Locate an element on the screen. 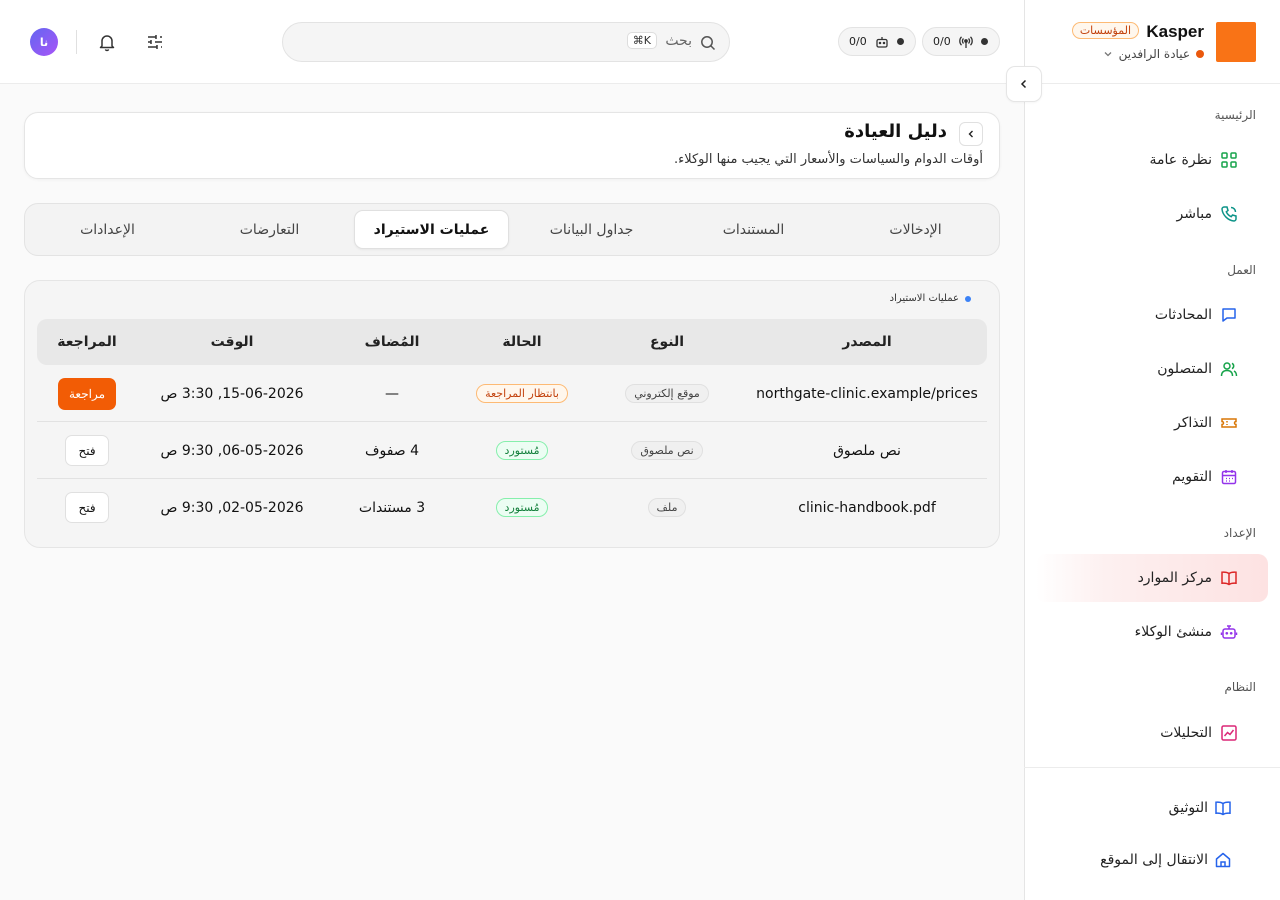  sidebar-item-label: منشئ الوكلاء is located at coordinates (1173, 632).